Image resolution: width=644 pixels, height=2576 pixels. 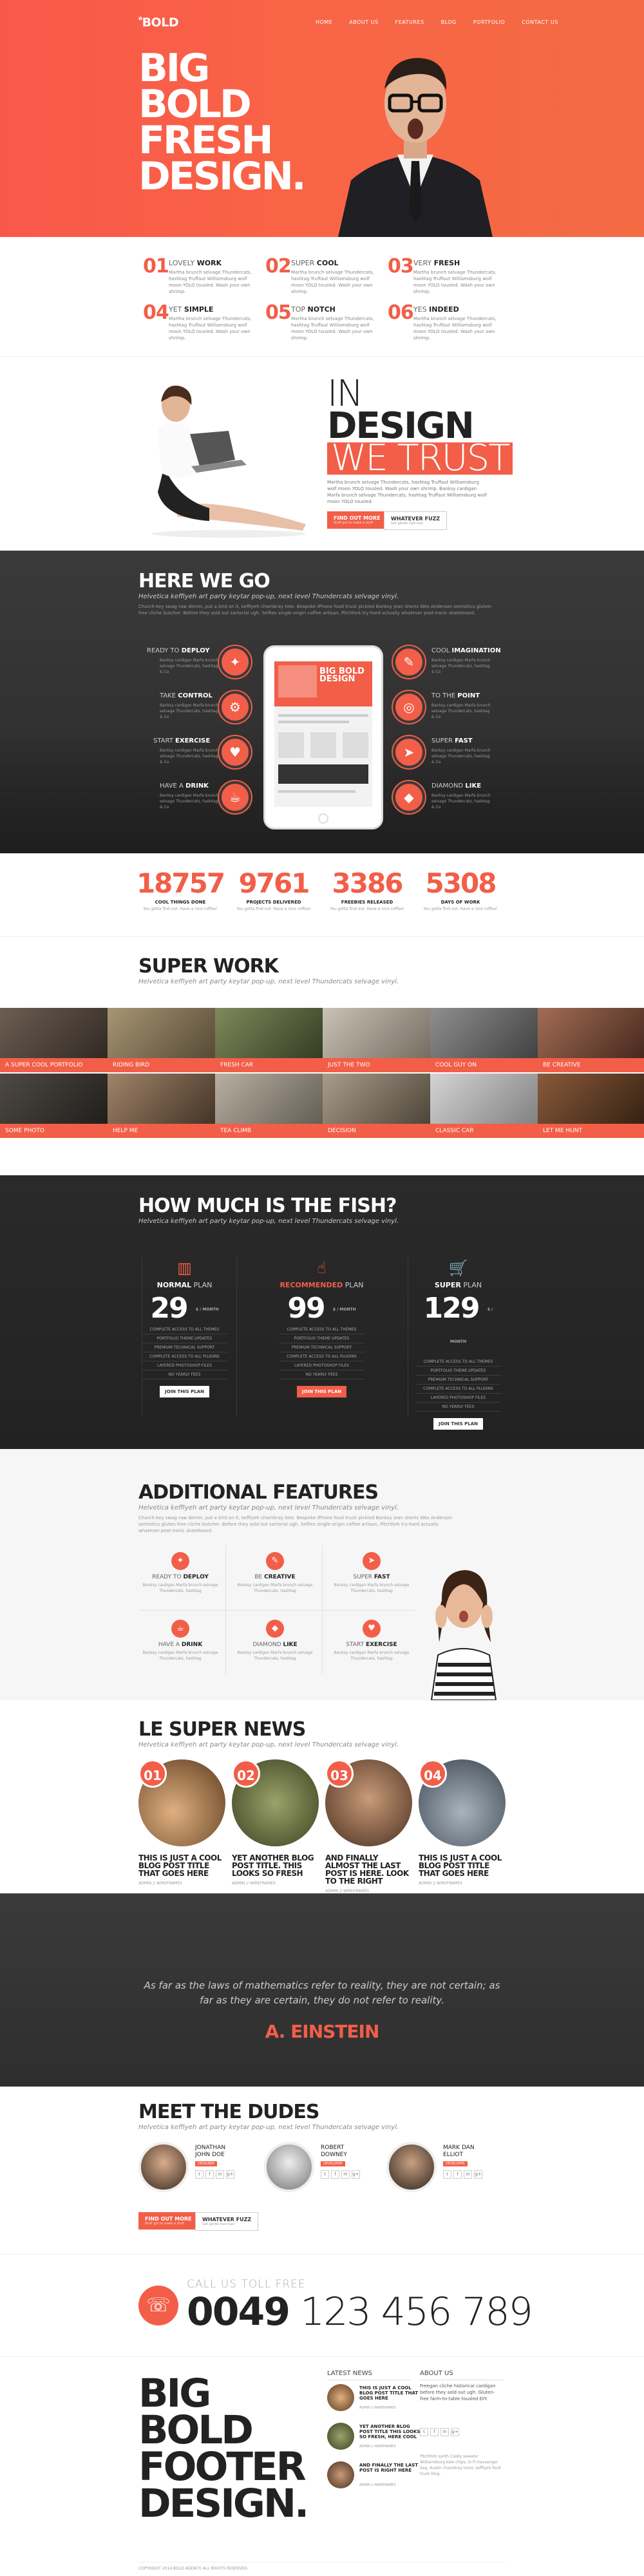 I want to click on plan-feature: COMPLETE ACCESS TO ALL THEMES, so click(x=322, y=1329).